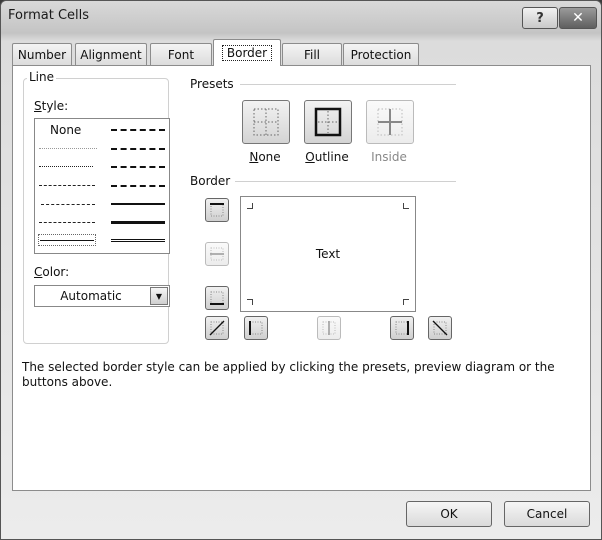 The width and height of the screenshot is (602, 540). I want to click on preset-none-label: None, so click(265, 157).